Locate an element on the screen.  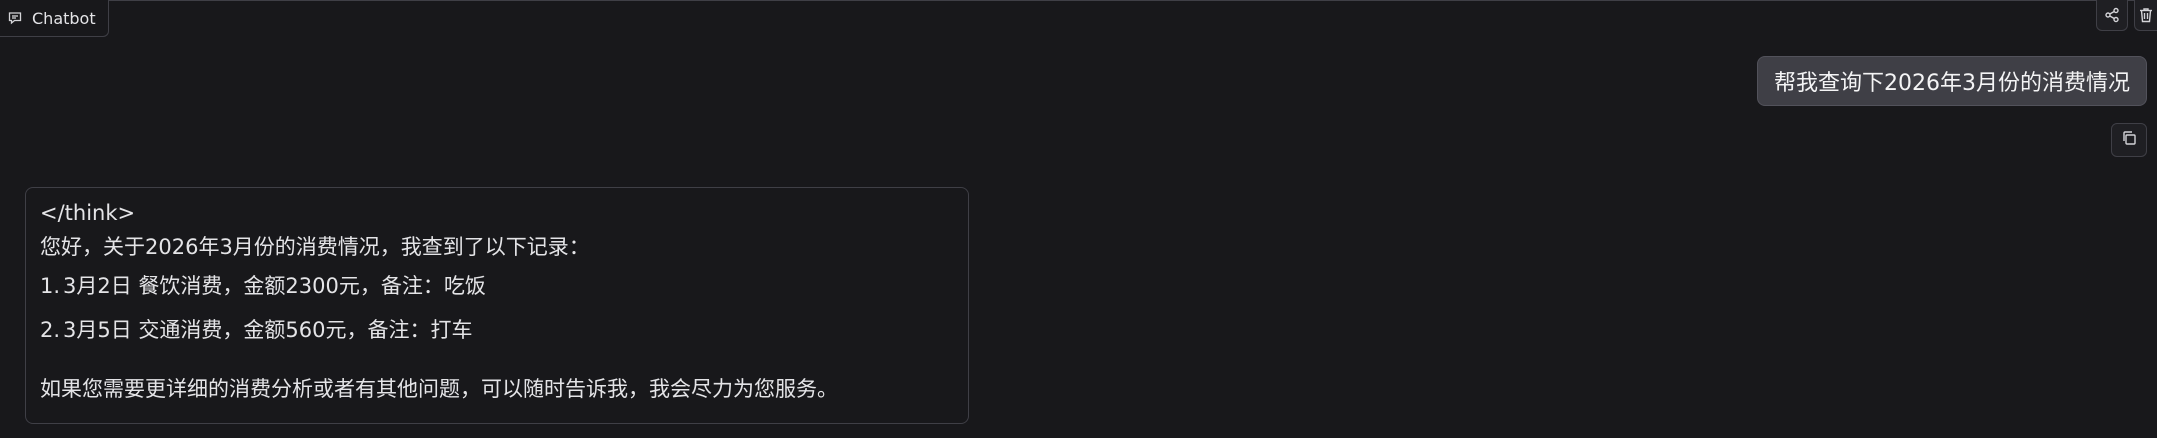
copy-button is located at coordinates (2129, 140).